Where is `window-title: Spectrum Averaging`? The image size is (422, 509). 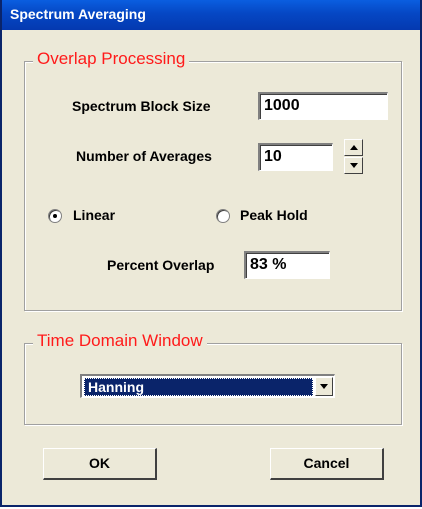 window-title: Spectrum Averaging is located at coordinates (78, 14).